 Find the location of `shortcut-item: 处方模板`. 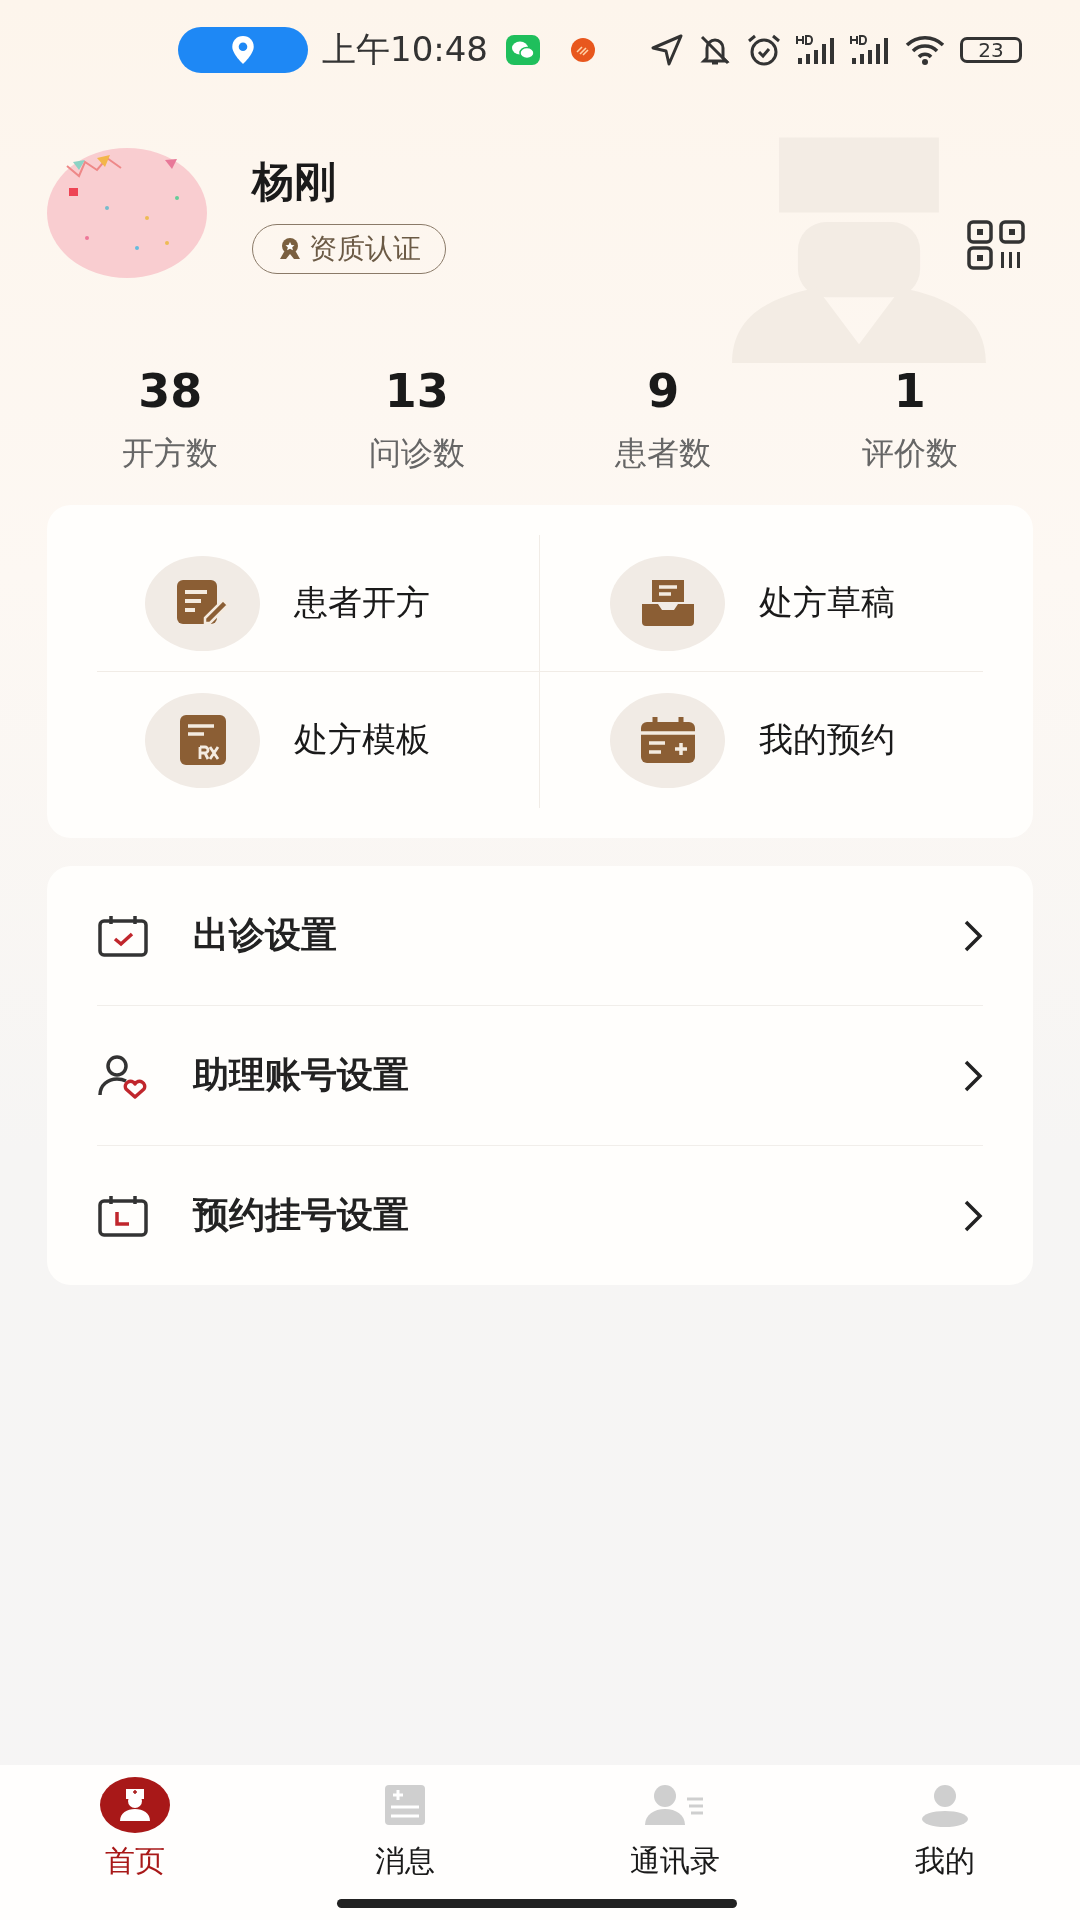

shortcut-item: 处方模板 is located at coordinates (318, 740).